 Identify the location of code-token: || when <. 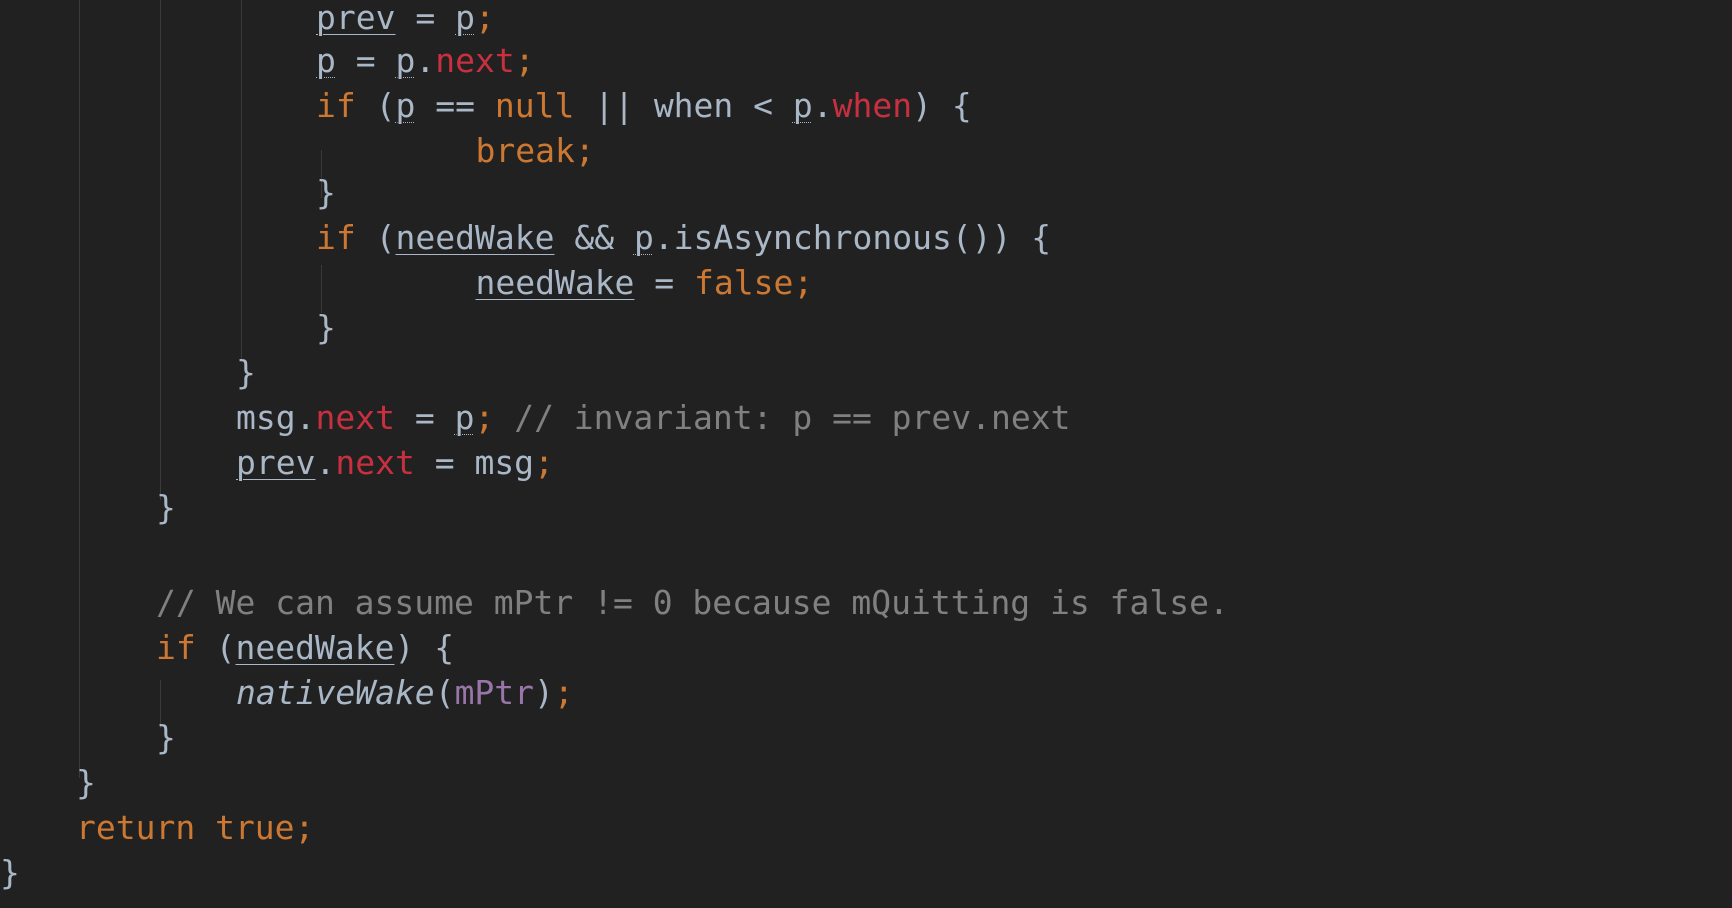
(683, 105).